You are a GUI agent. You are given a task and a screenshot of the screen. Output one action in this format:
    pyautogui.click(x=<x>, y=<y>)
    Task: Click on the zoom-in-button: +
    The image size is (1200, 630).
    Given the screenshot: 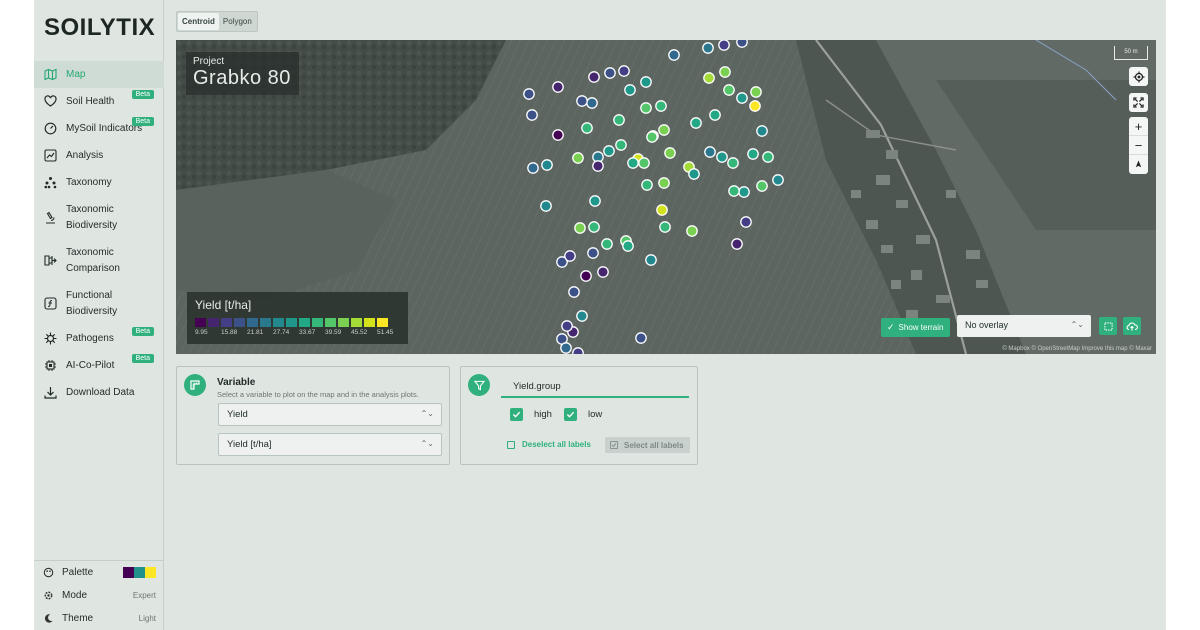 What is the action you would take?
    pyautogui.click(x=1138, y=126)
    